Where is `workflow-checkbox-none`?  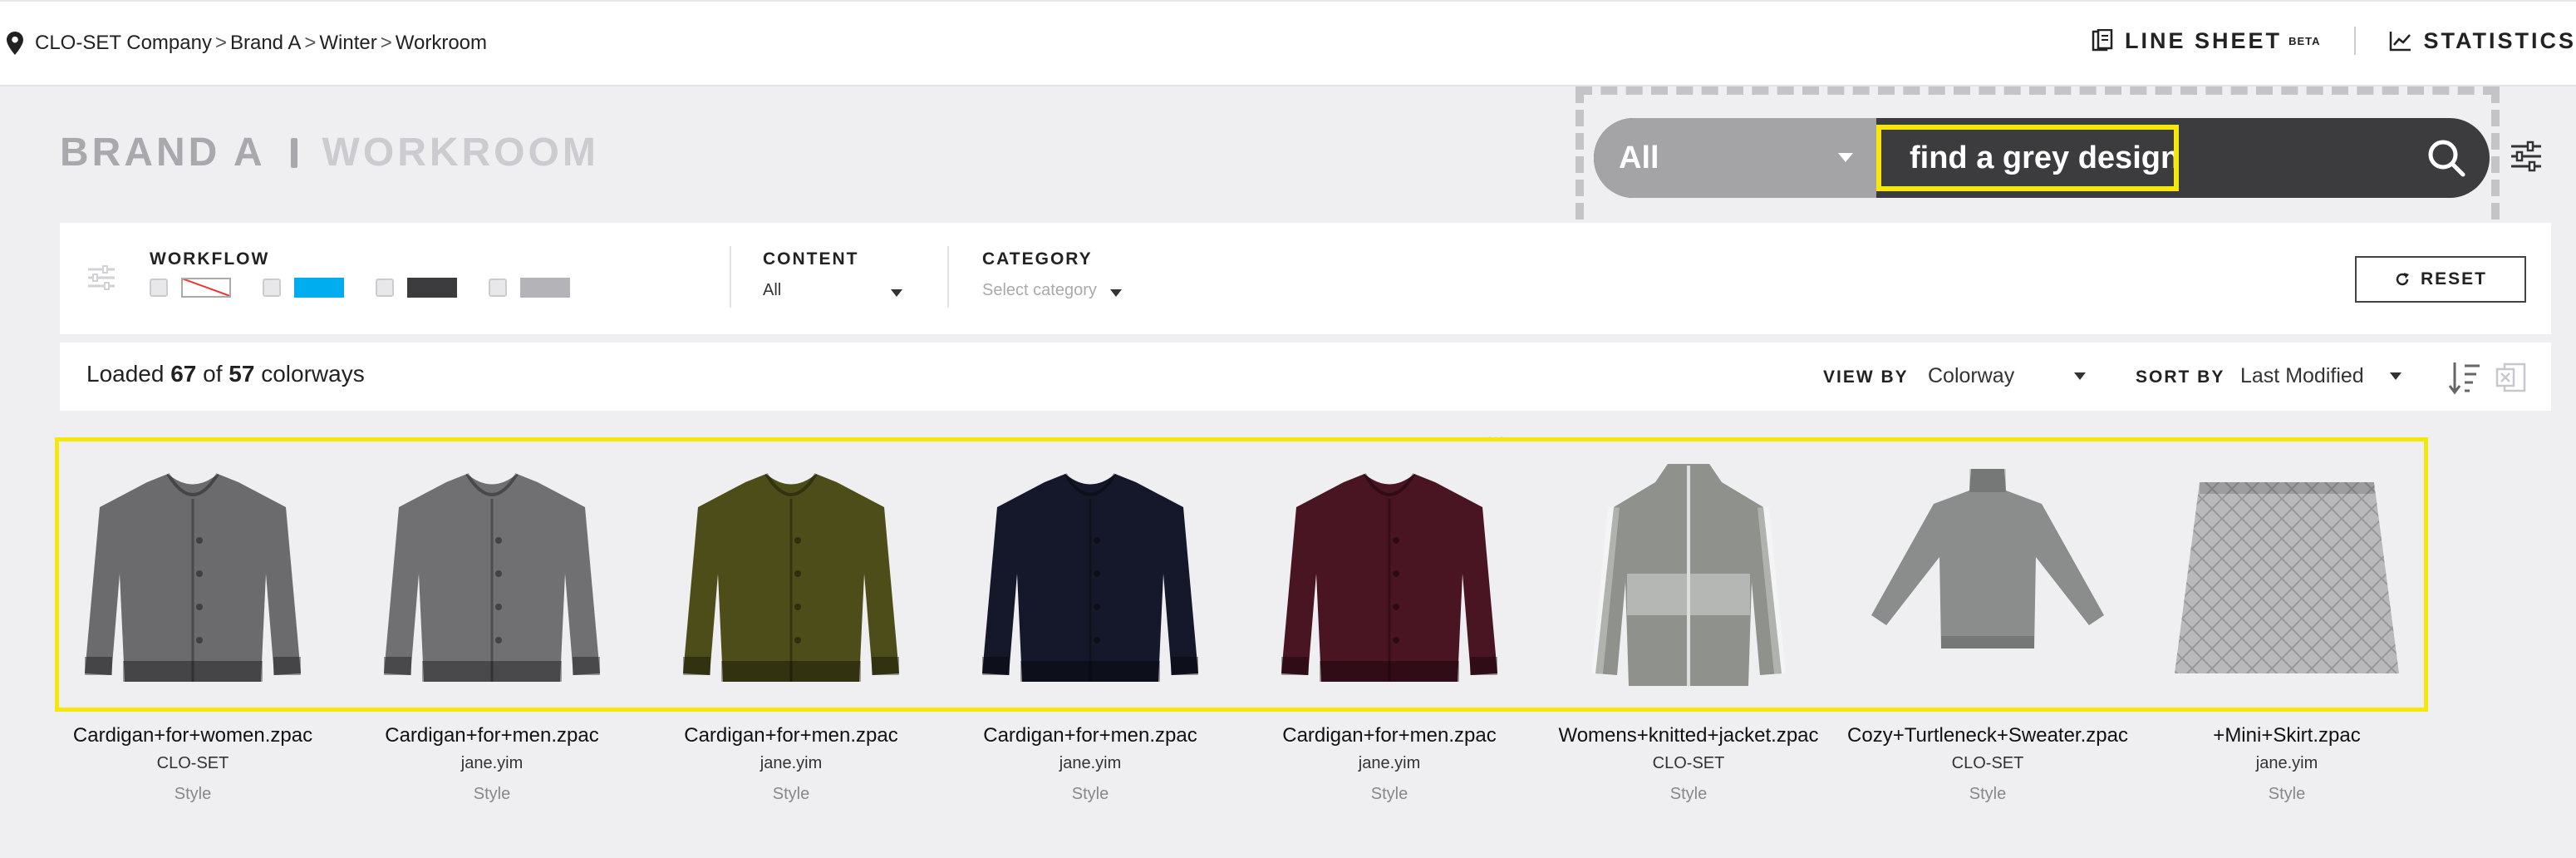
workflow-checkbox-none is located at coordinates (159, 288).